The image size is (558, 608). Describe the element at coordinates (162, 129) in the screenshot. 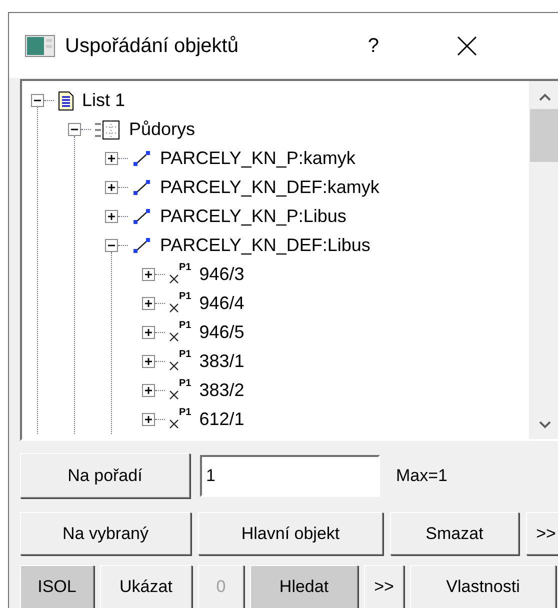

I see `tree-item: Půdorys` at that location.